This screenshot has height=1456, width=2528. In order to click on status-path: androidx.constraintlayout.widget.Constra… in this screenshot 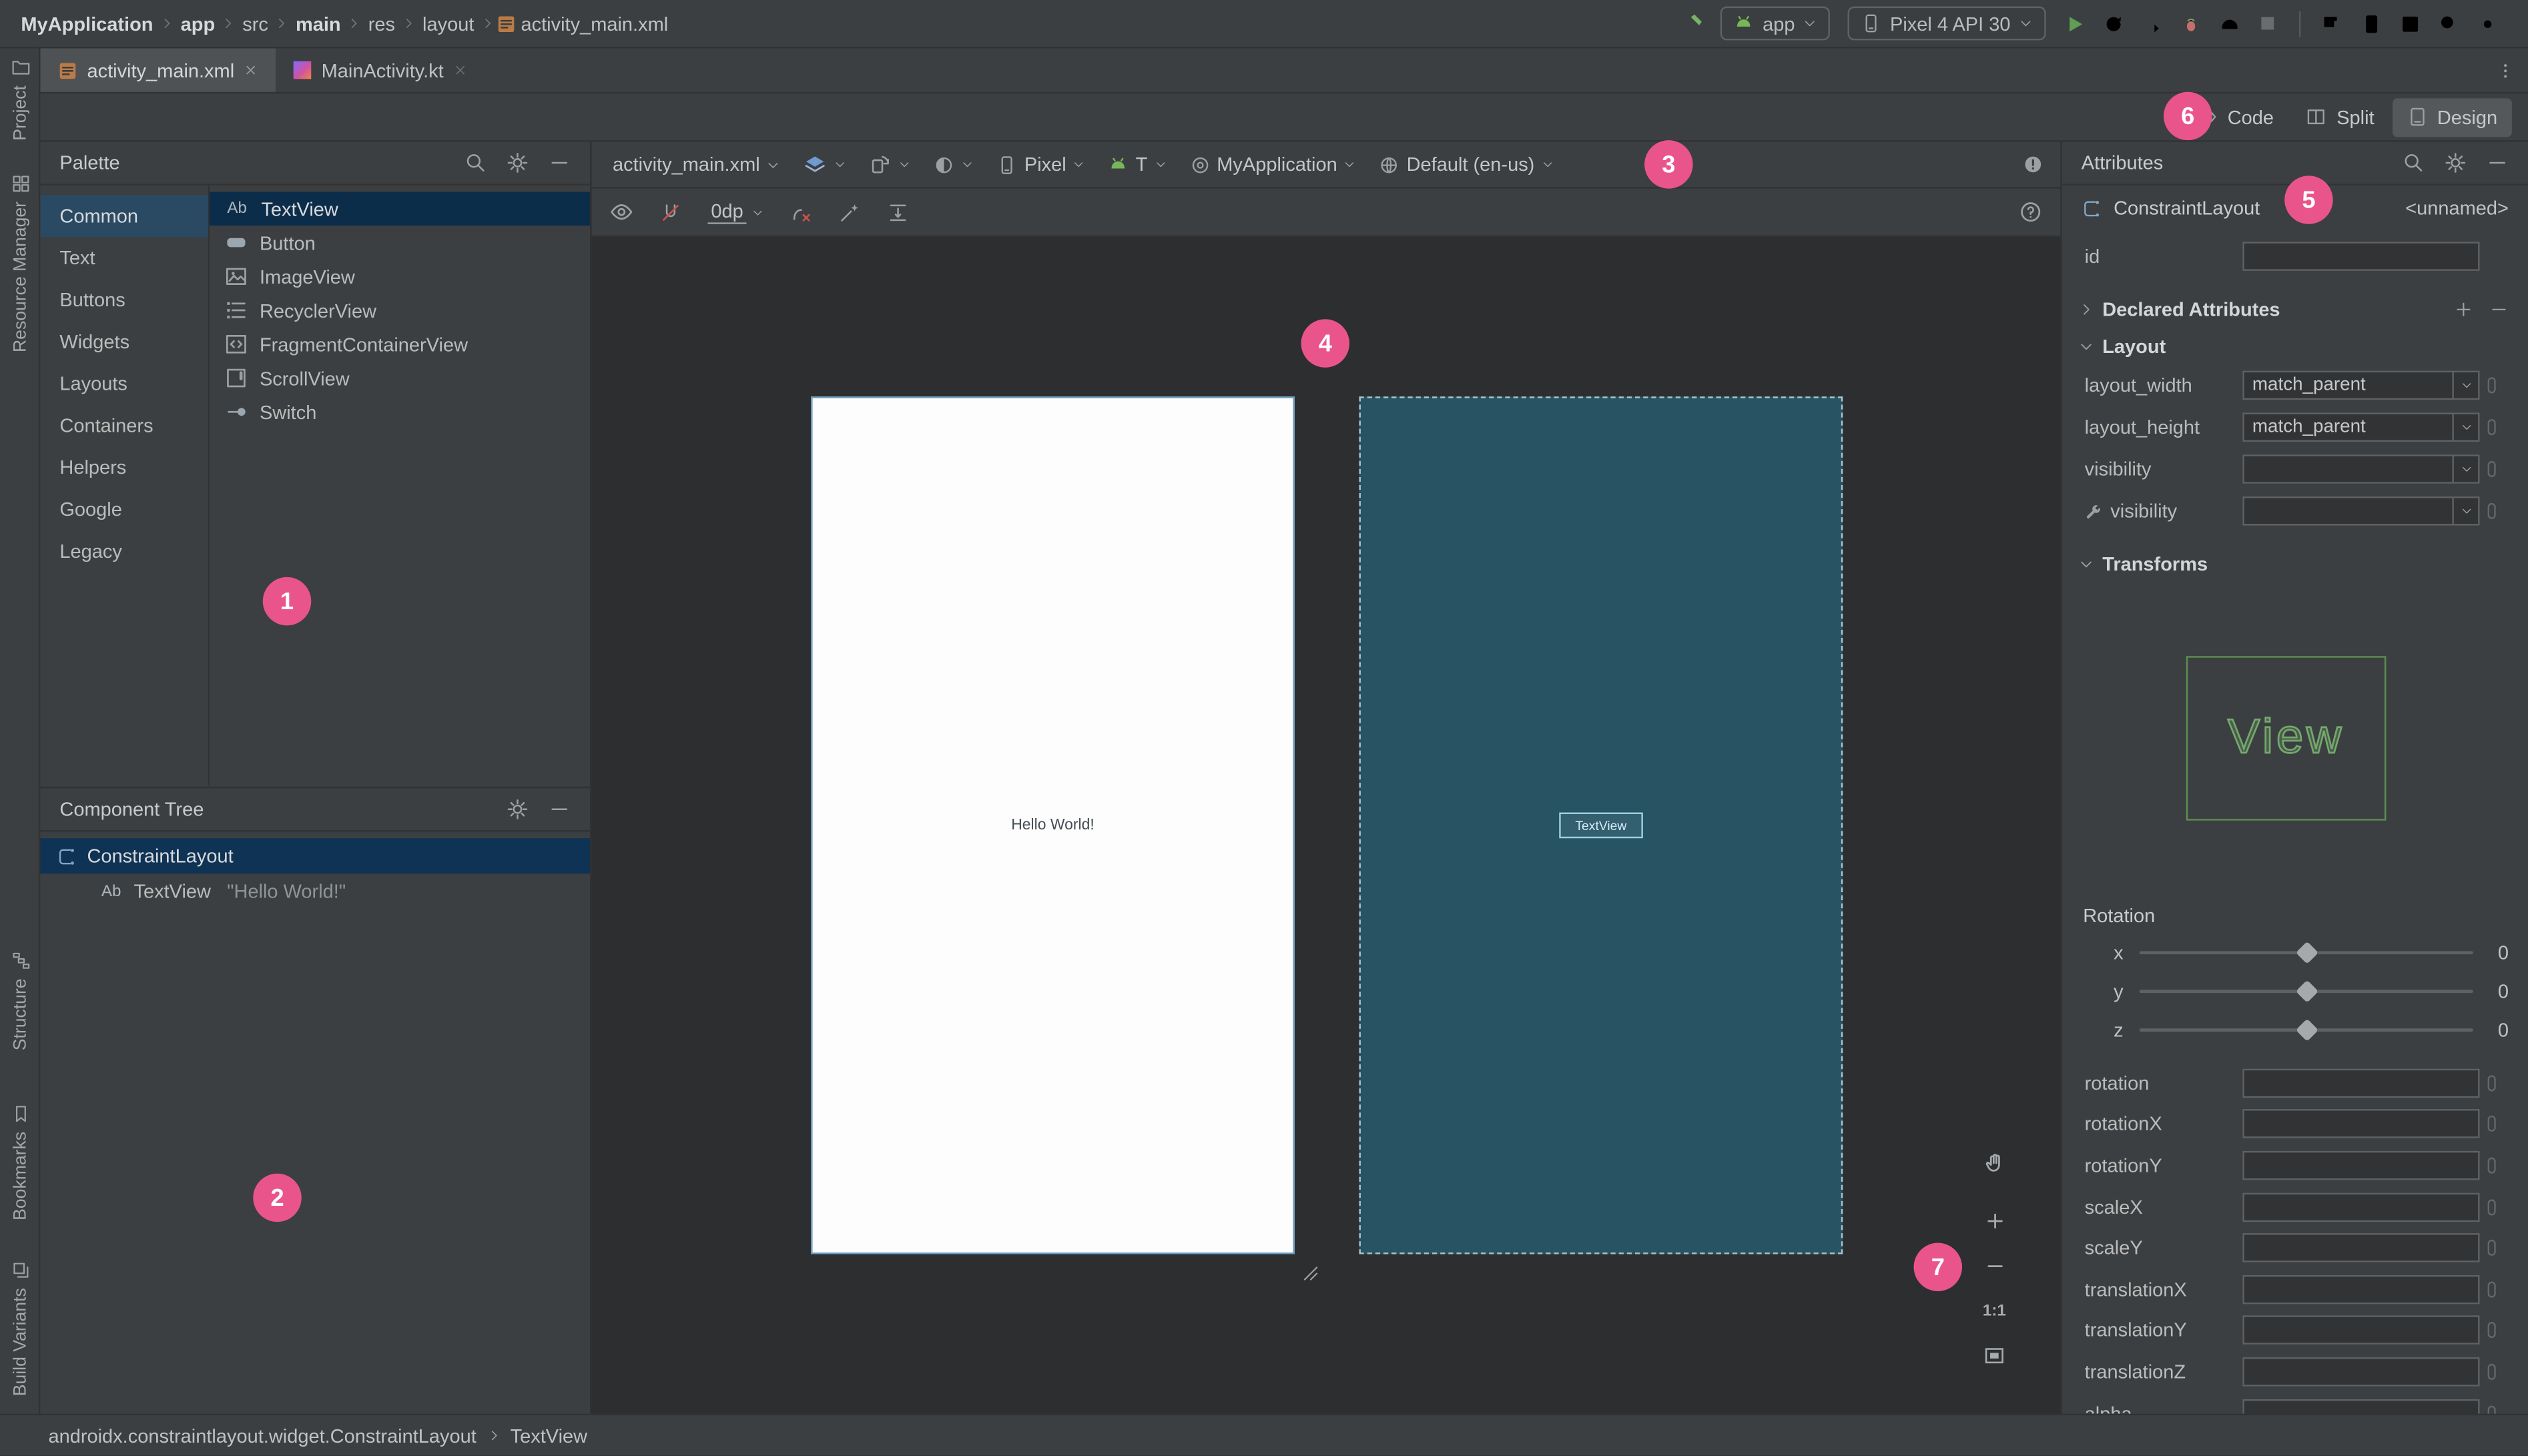, I will do `click(262, 1435)`.